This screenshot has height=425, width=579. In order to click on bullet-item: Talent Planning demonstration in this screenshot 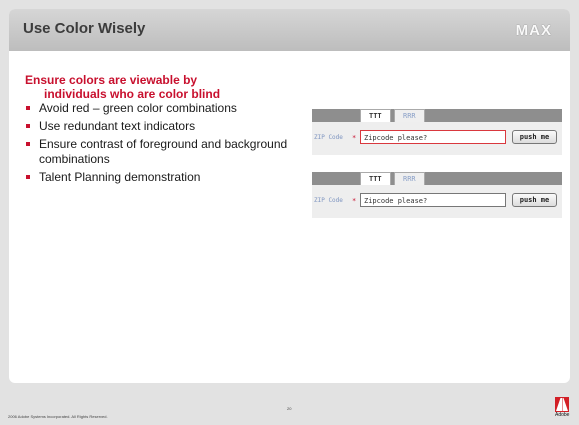, I will do `click(160, 177)`.